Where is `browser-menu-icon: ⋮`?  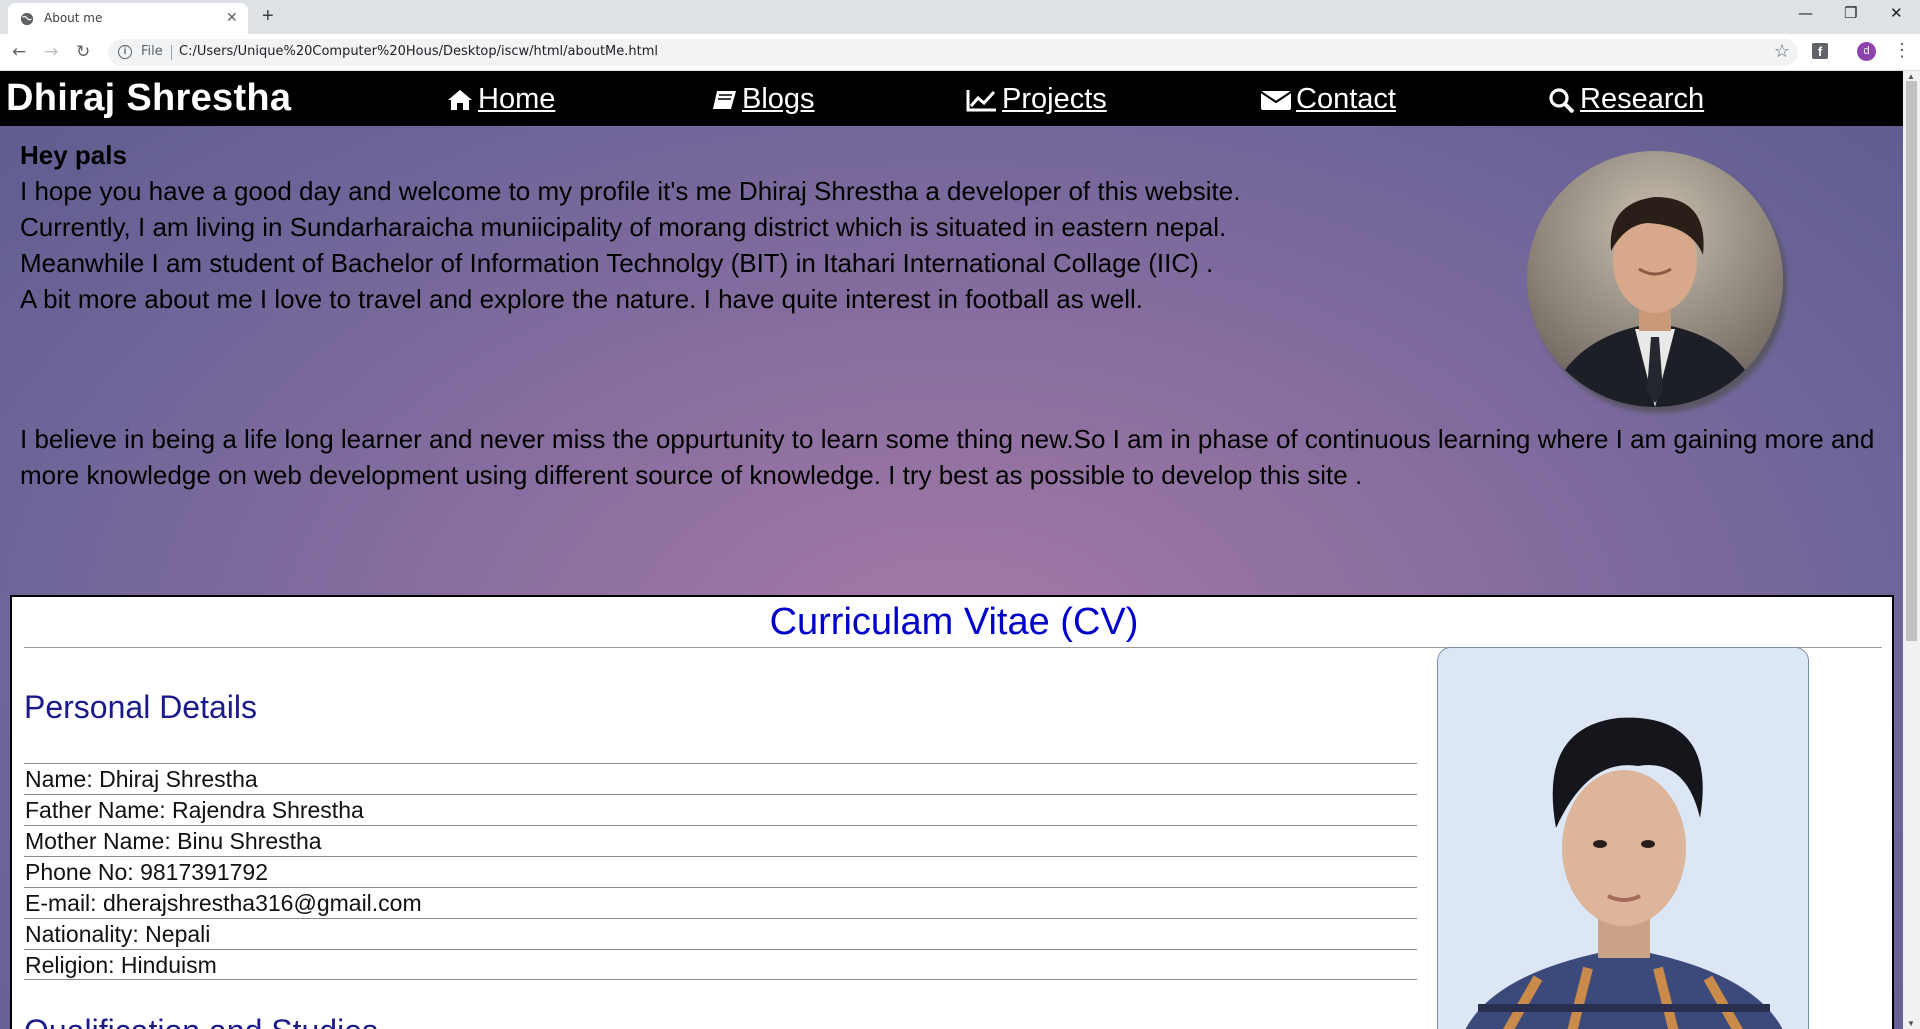
browser-menu-icon: ⋮ is located at coordinates (1902, 50).